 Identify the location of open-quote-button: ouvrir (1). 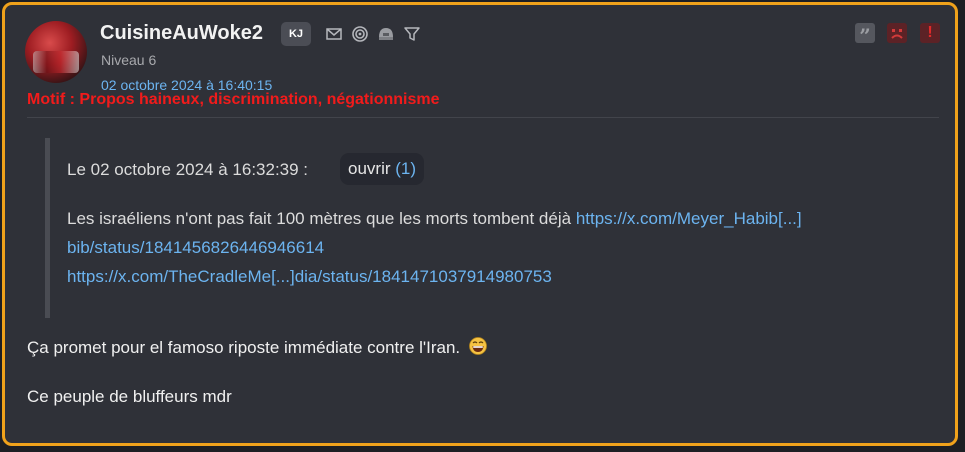
(382, 169).